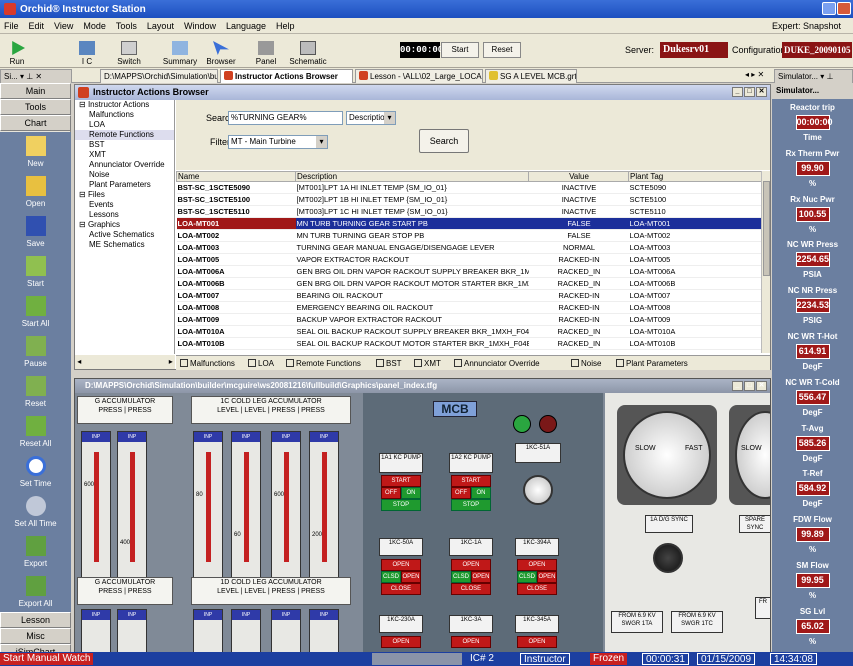 This screenshot has width=853, height=666. I want to click on cell-name: LOA-MT009, so click(236, 319).